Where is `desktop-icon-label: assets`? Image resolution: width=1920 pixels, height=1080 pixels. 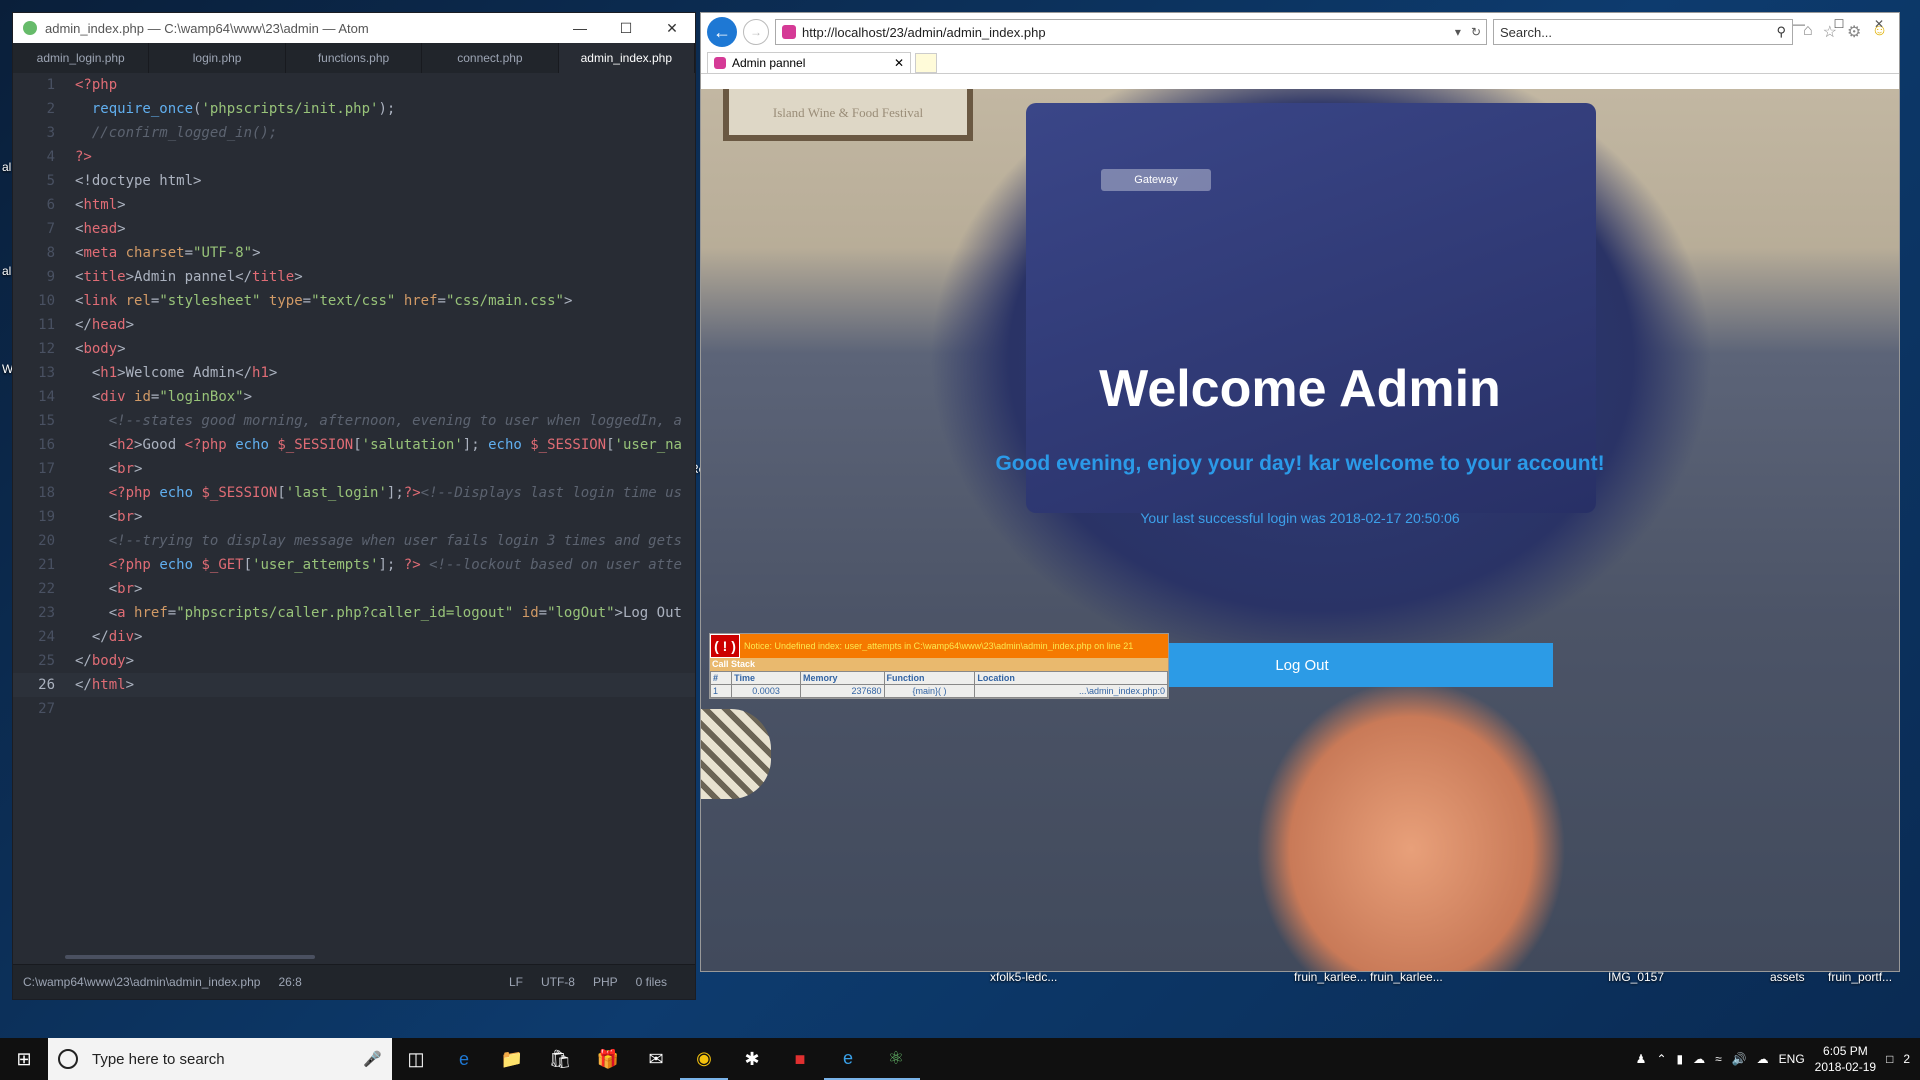
desktop-icon-label: assets is located at coordinates (1787, 977).